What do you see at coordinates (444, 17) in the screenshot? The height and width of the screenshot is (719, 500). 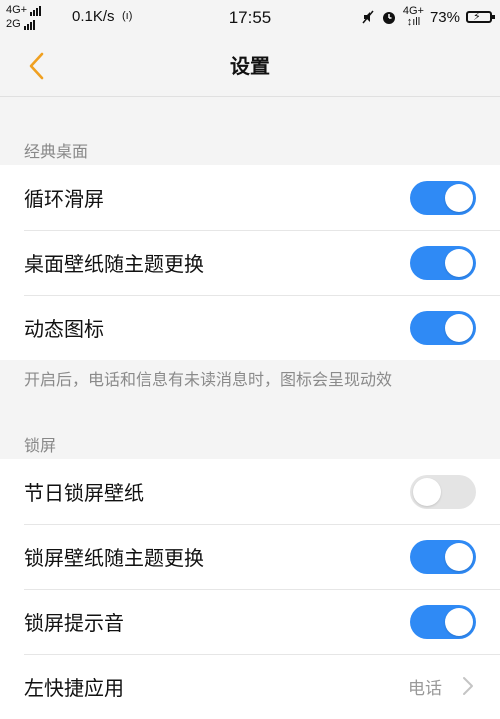 I see `battery-percent: 73%` at bounding box center [444, 17].